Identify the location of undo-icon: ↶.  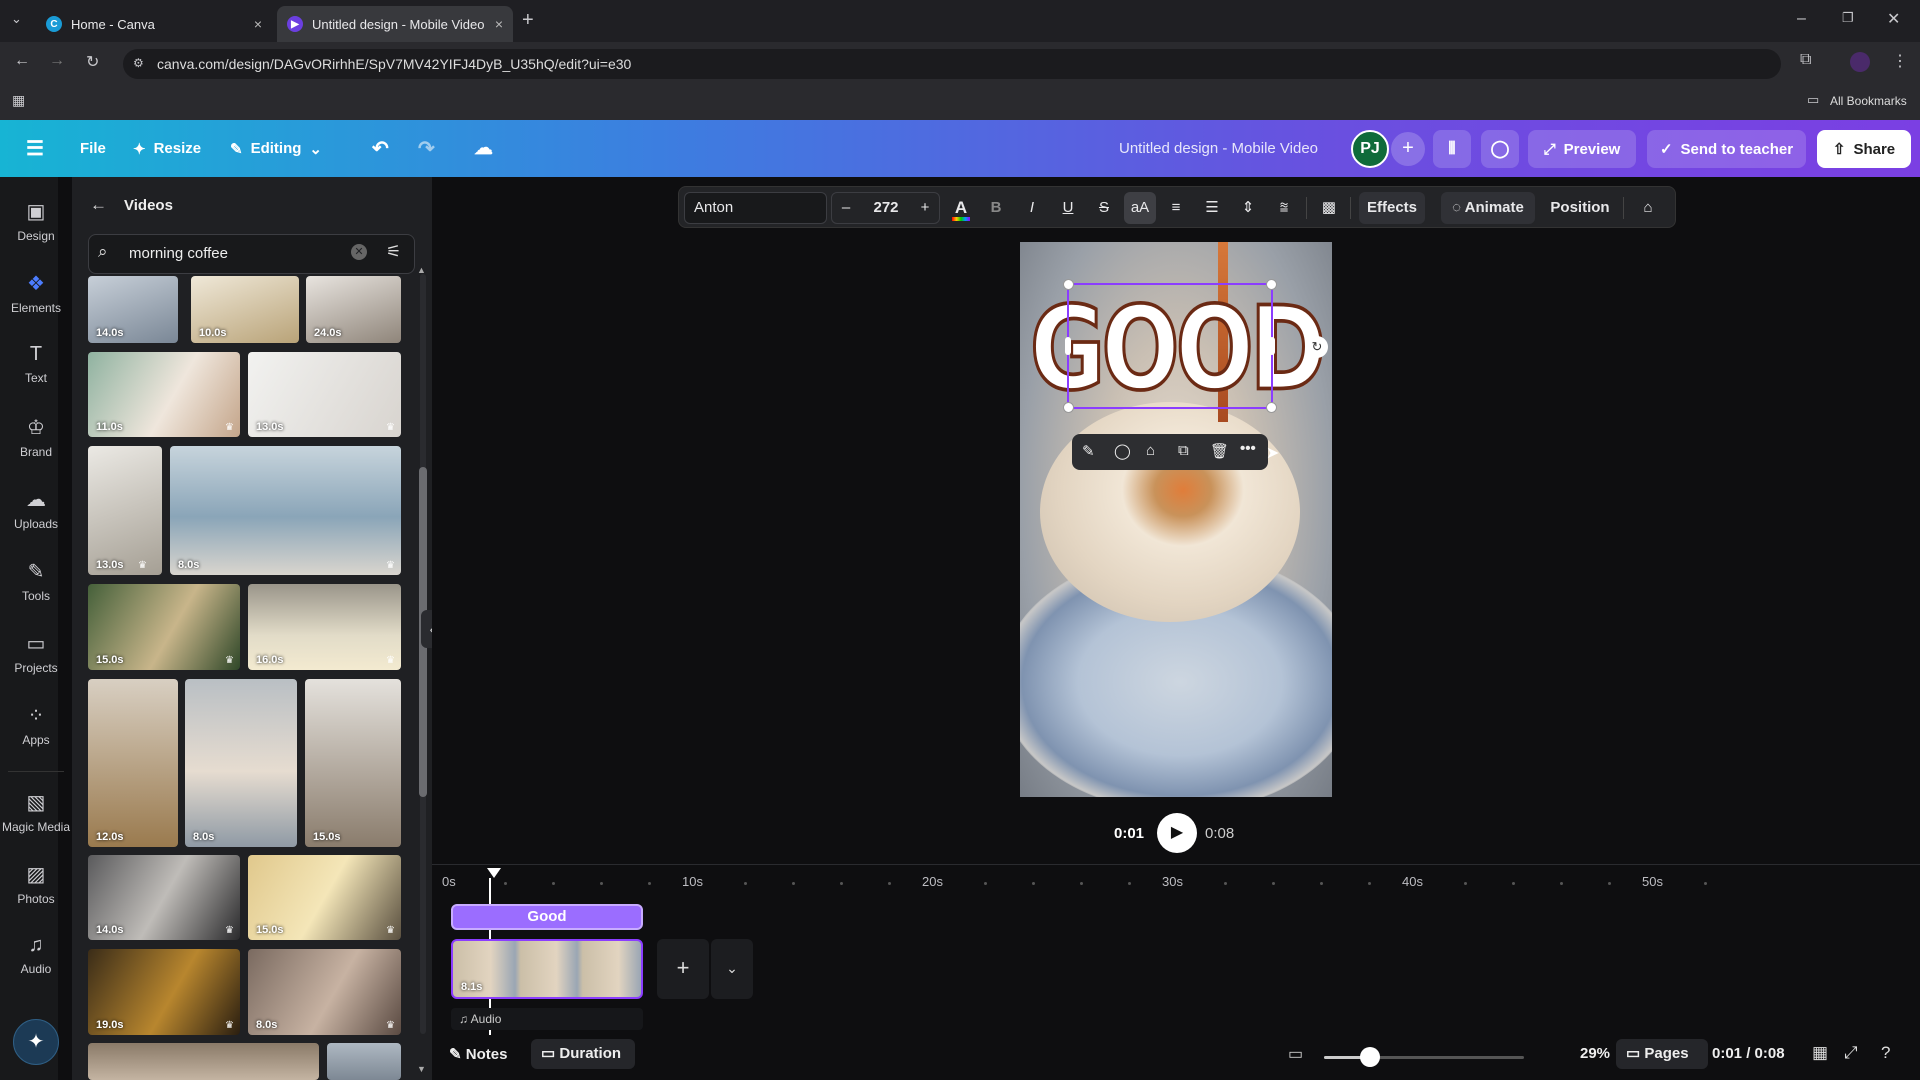
(380, 148).